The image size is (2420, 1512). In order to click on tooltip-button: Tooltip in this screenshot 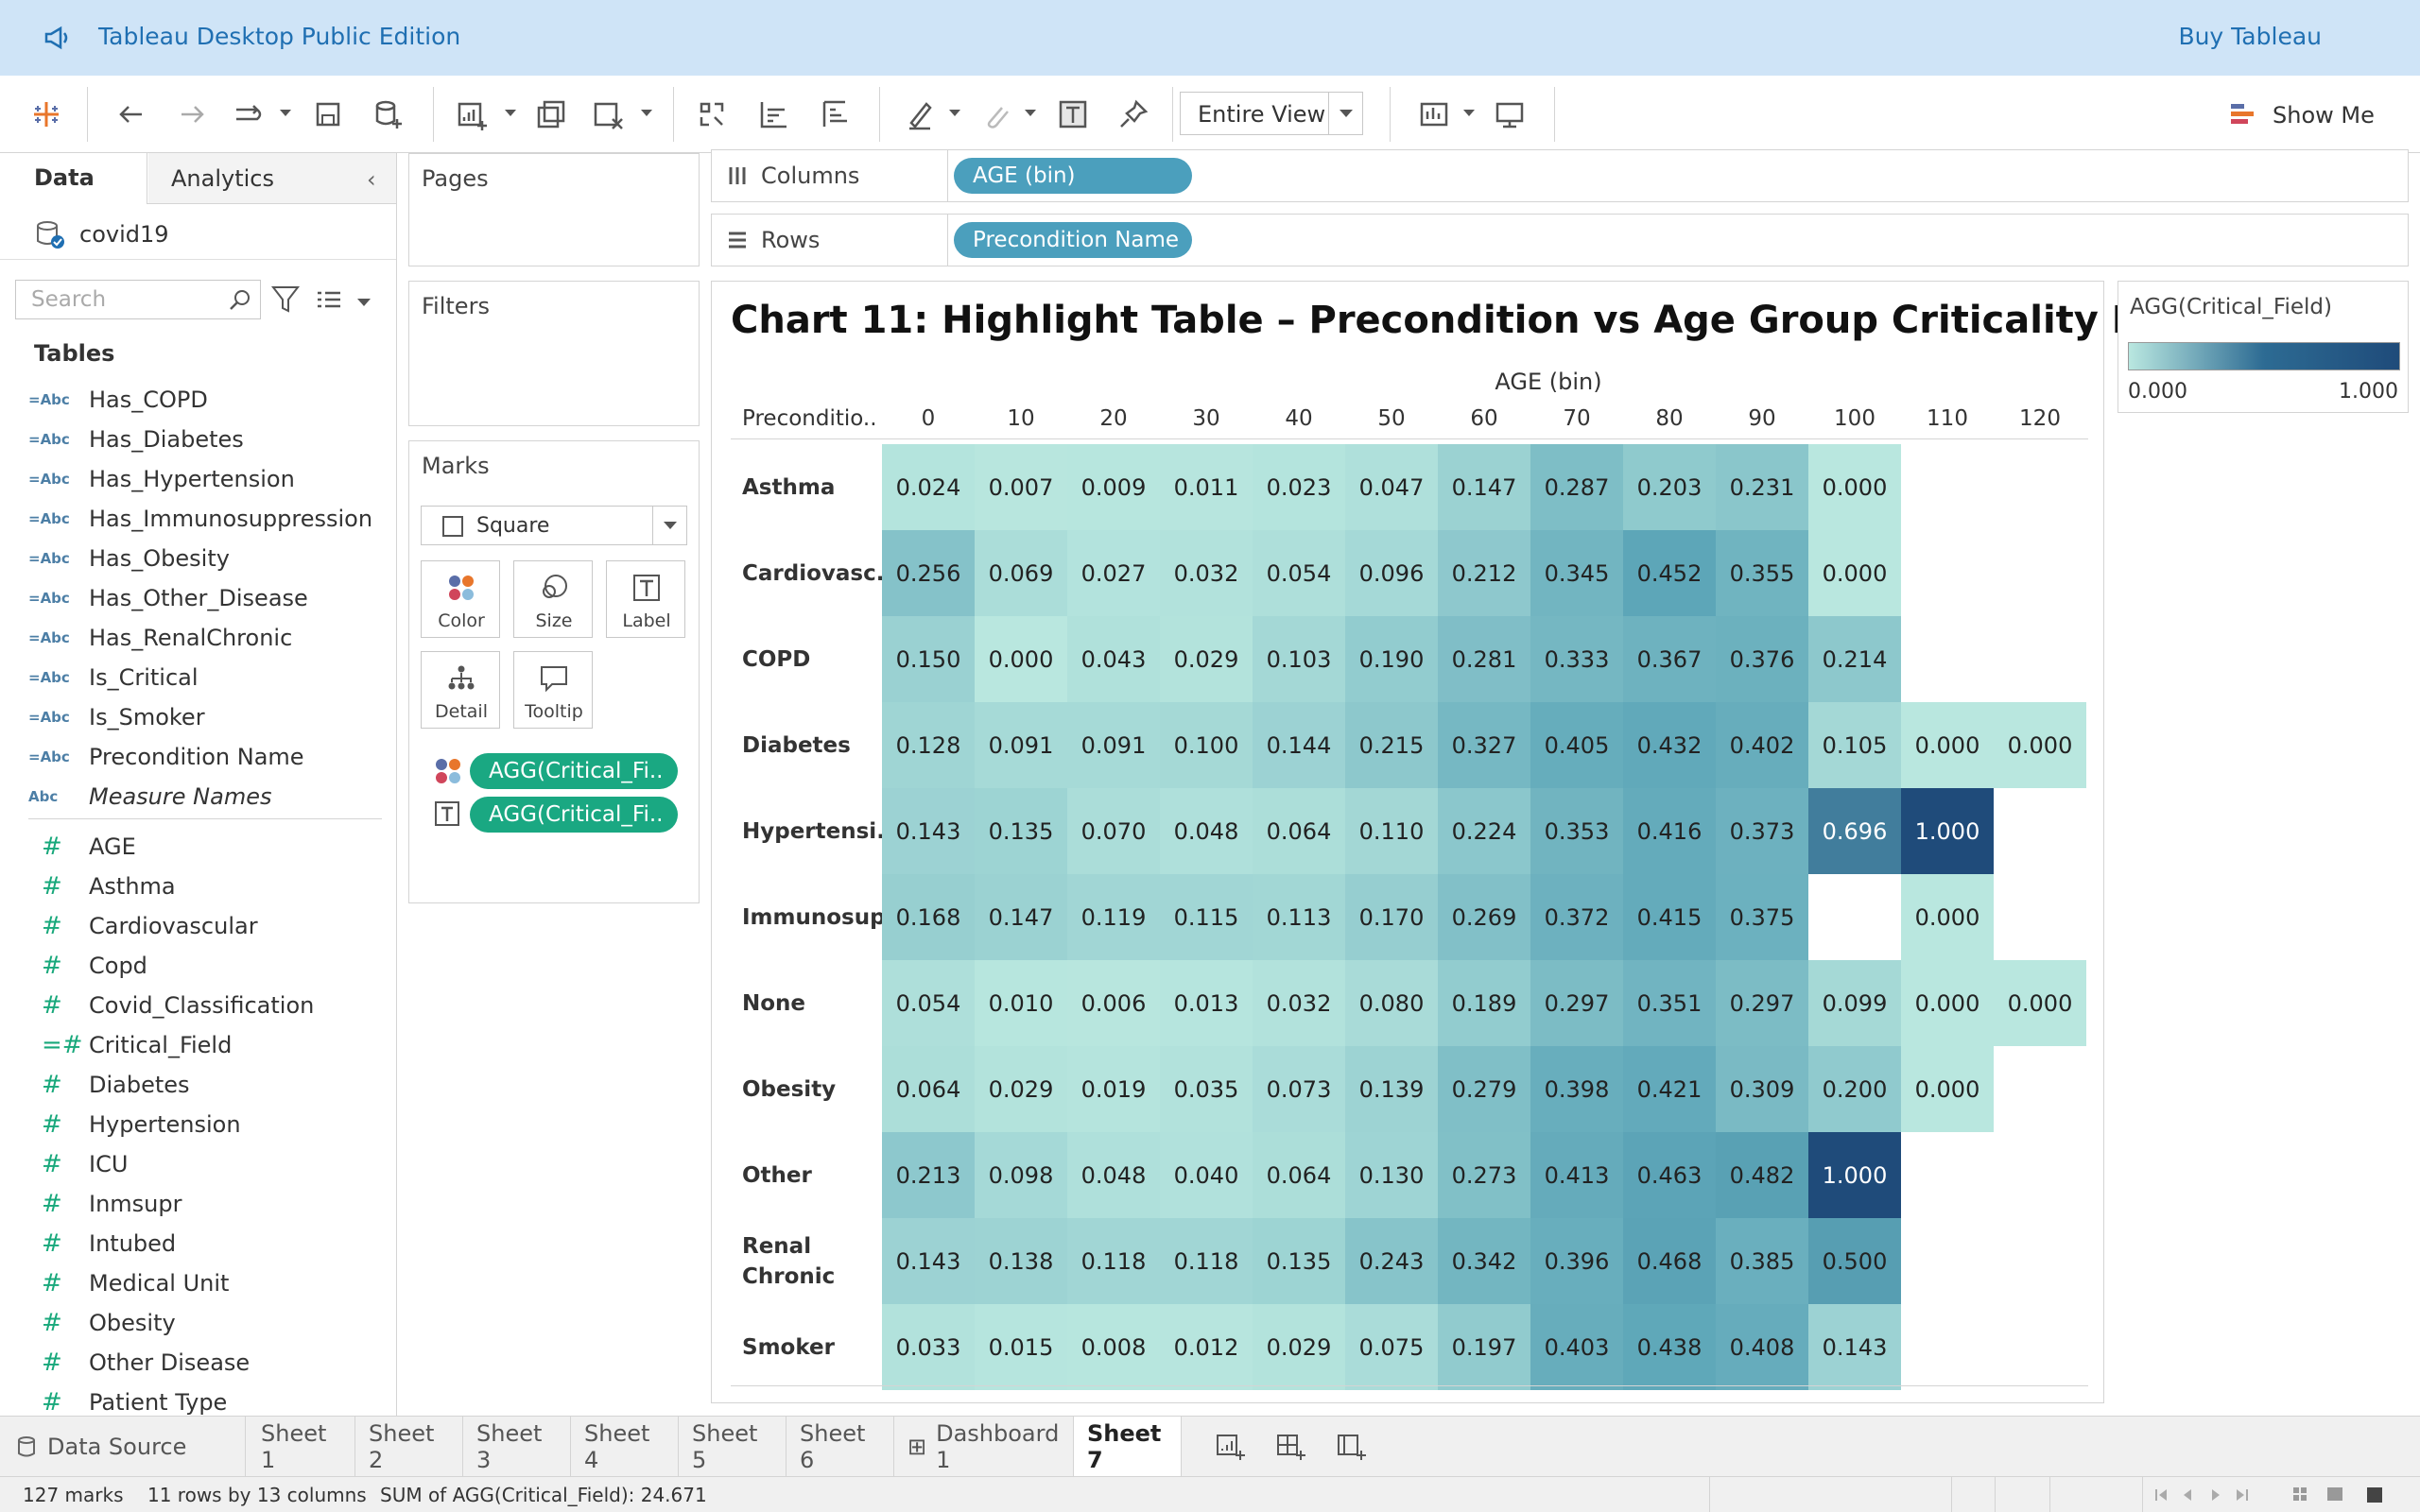, I will do `click(553, 690)`.